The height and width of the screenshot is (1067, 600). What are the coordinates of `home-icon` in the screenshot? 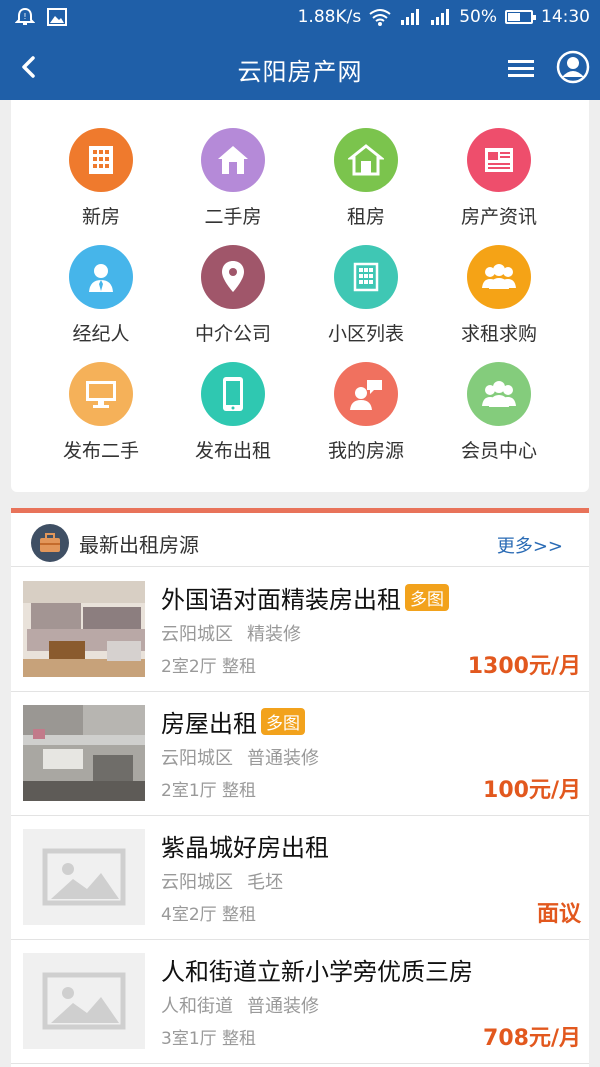 It's located at (366, 160).